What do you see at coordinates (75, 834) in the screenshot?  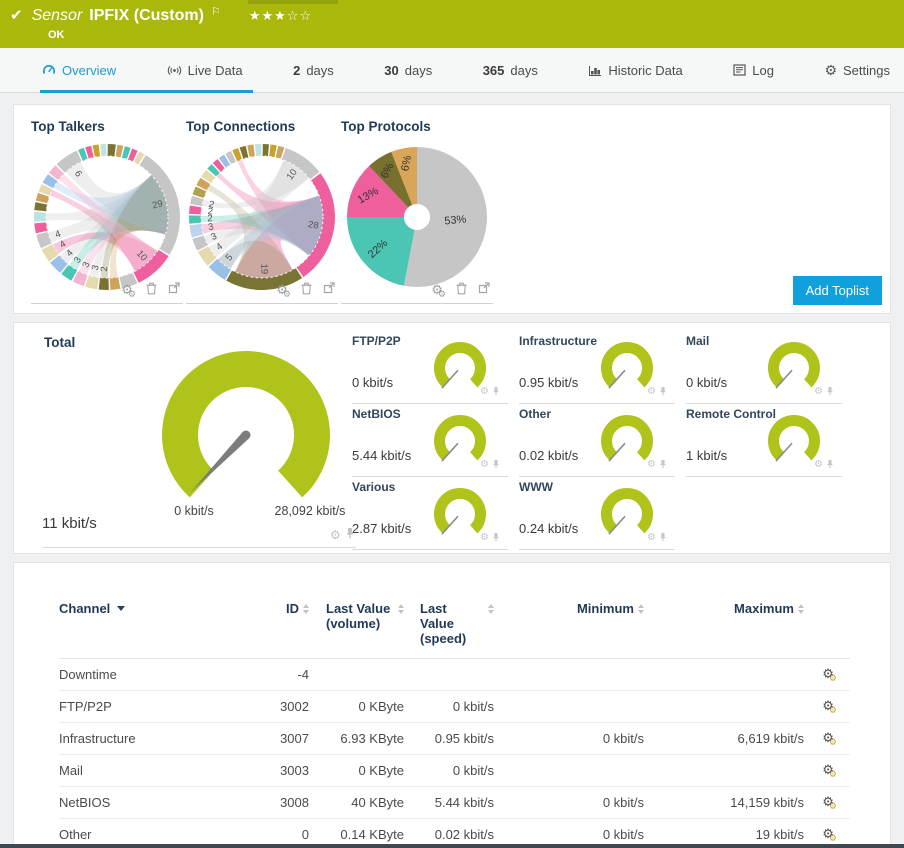 I see `channel-cell: Other` at bounding box center [75, 834].